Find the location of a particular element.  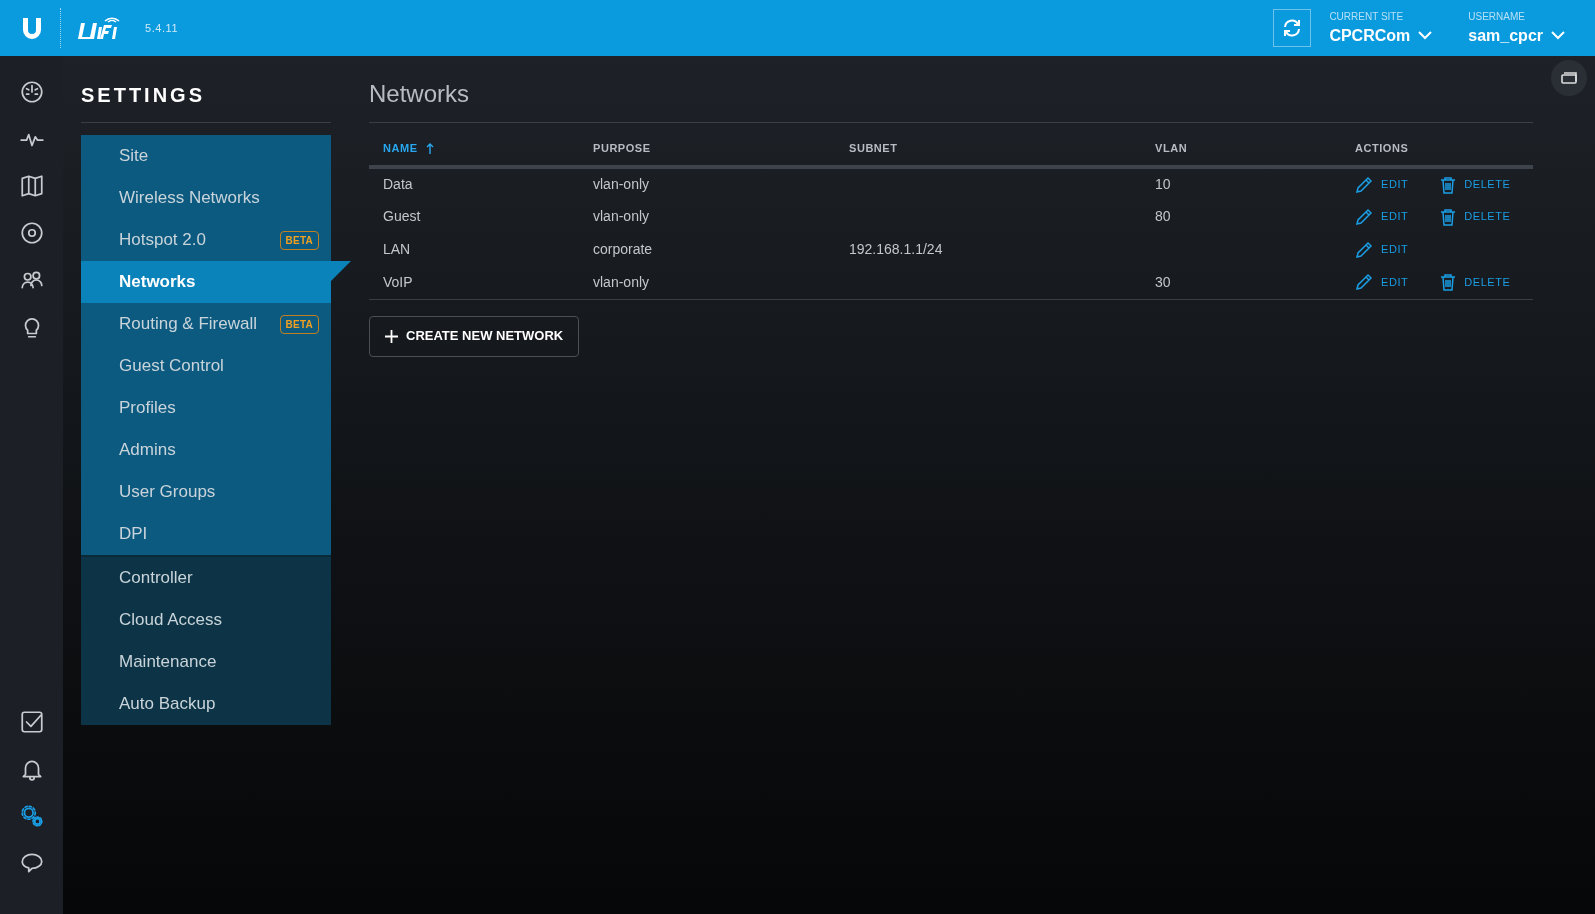

version-text: 5.4.11 is located at coordinates (162, 28).